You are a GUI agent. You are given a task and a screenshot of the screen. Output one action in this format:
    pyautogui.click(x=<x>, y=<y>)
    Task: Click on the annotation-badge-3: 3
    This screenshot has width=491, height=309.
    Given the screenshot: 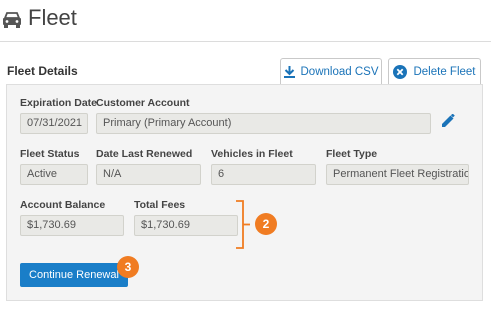 What is the action you would take?
    pyautogui.click(x=128, y=267)
    